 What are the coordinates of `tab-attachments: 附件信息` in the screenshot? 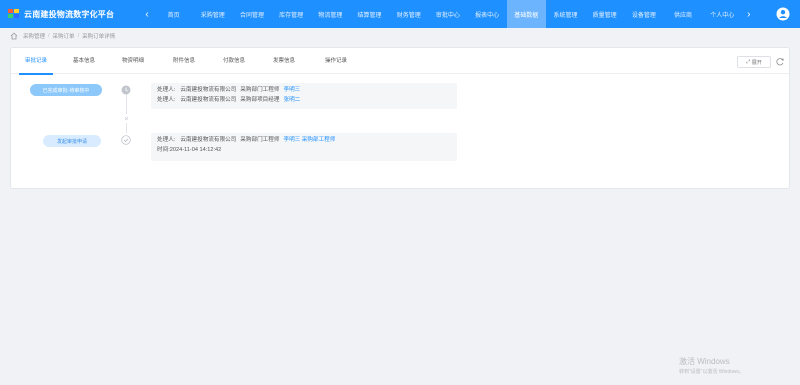 It's located at (184, 61).